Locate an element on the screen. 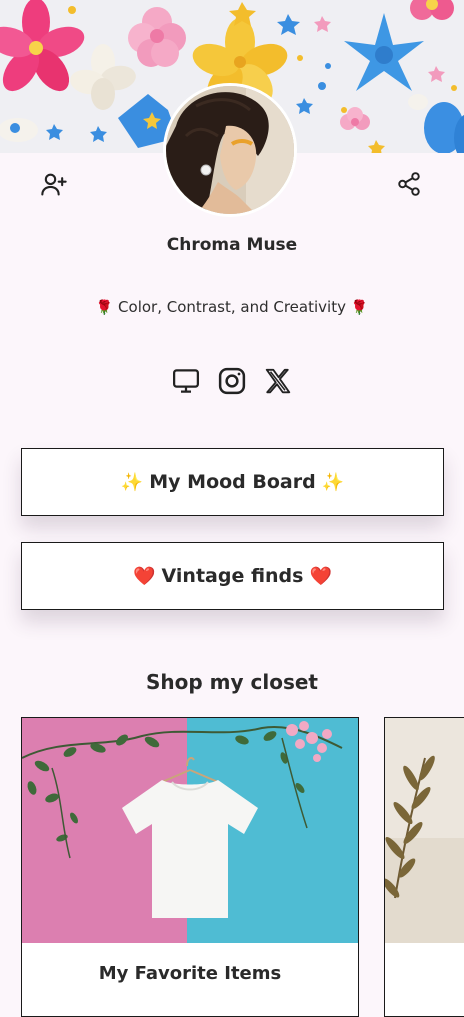 This screenshot has width=464, height=1017. add-user-icon is located at coordinates (54, 186).